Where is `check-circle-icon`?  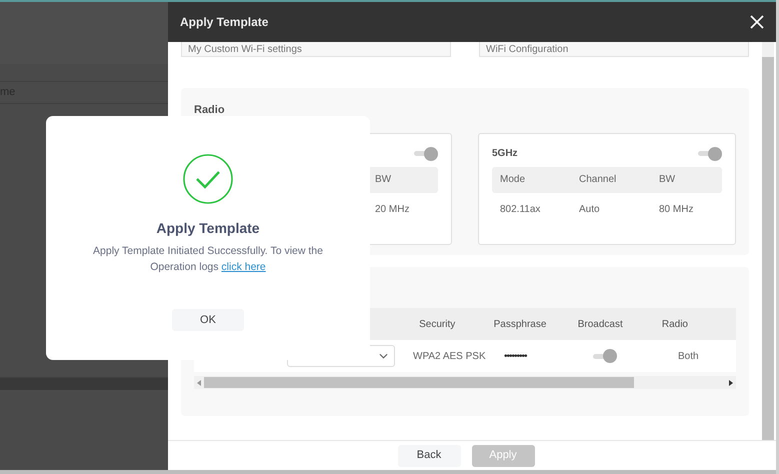
check-circle-icon is located at coordinates (208, 179).